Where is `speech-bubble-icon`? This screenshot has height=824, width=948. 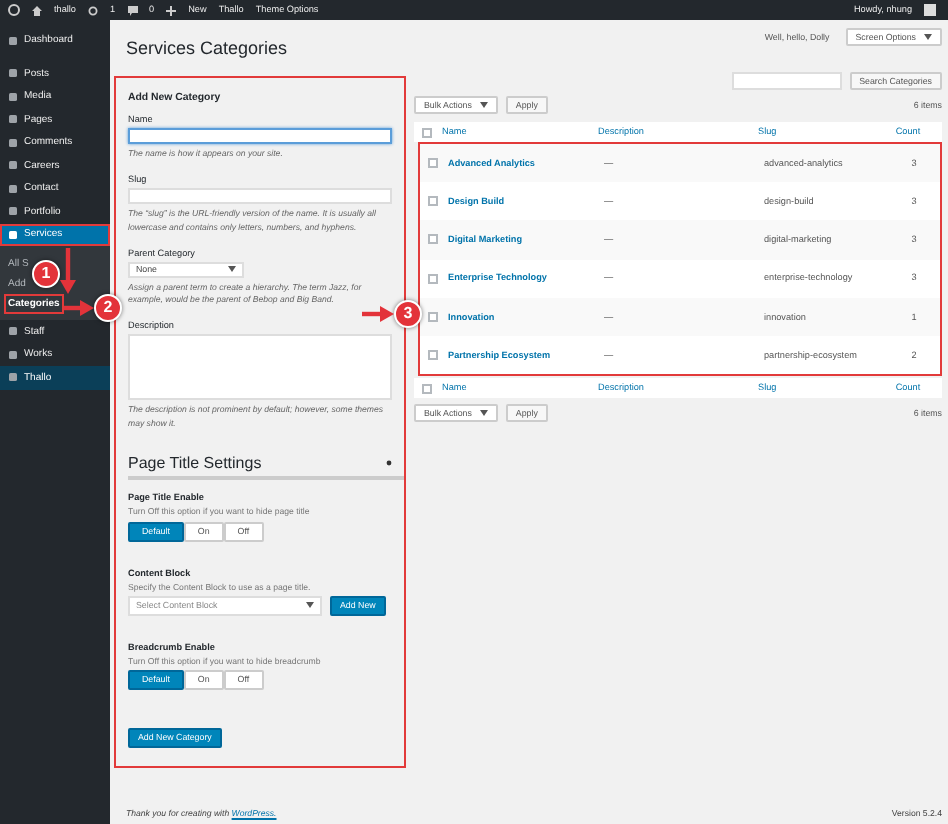
speech-bubble-icon is located at coordinates (132, 10).